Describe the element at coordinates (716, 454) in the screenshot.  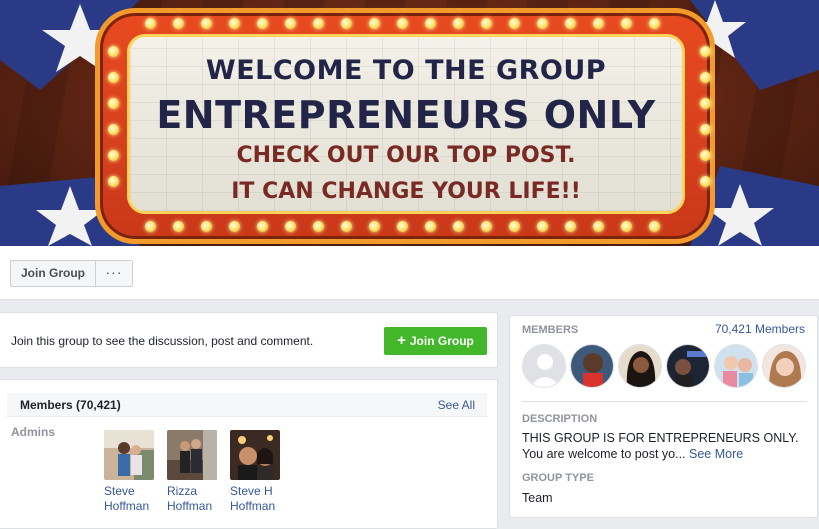
I see `see-more-link: See More` at that location.